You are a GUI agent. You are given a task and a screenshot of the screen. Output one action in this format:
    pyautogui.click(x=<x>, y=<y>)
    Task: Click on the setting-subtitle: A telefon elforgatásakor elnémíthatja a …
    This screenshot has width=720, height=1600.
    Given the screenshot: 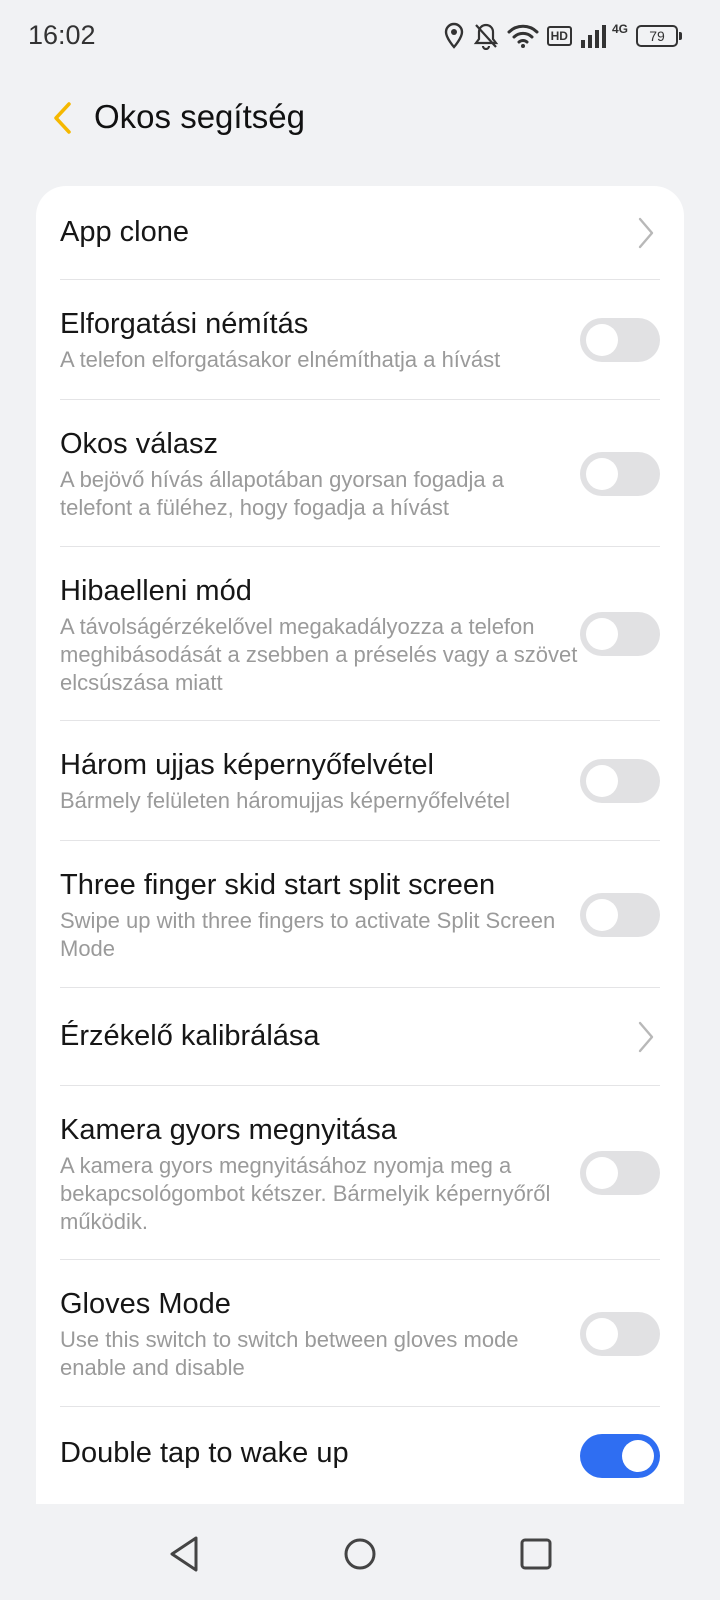 What is the action you would take?
    pyautogui.click(x=280, y=359)
    